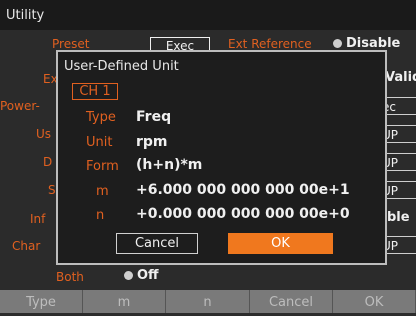  Describe the element at coordinates (270, 44) in the screenshot. I see `ext-reference-label: Ext Reference` at that location.